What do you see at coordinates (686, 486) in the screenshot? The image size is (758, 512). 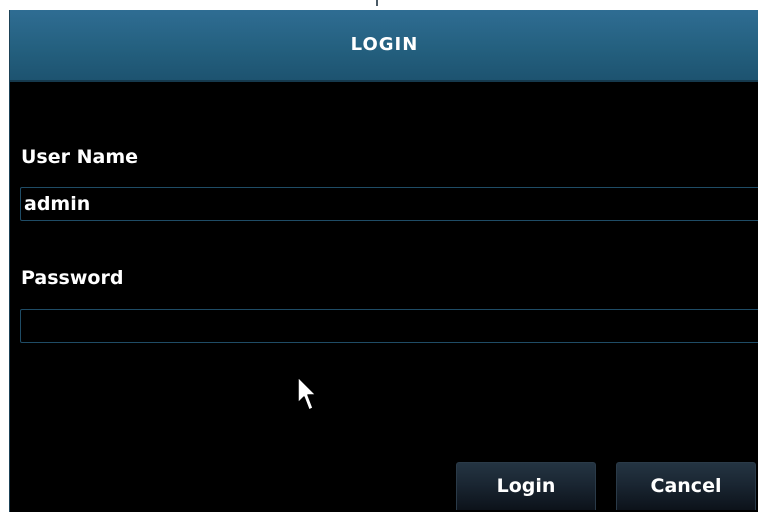 I see `cancel-button: Cancel` at bounding box center [686, 486].